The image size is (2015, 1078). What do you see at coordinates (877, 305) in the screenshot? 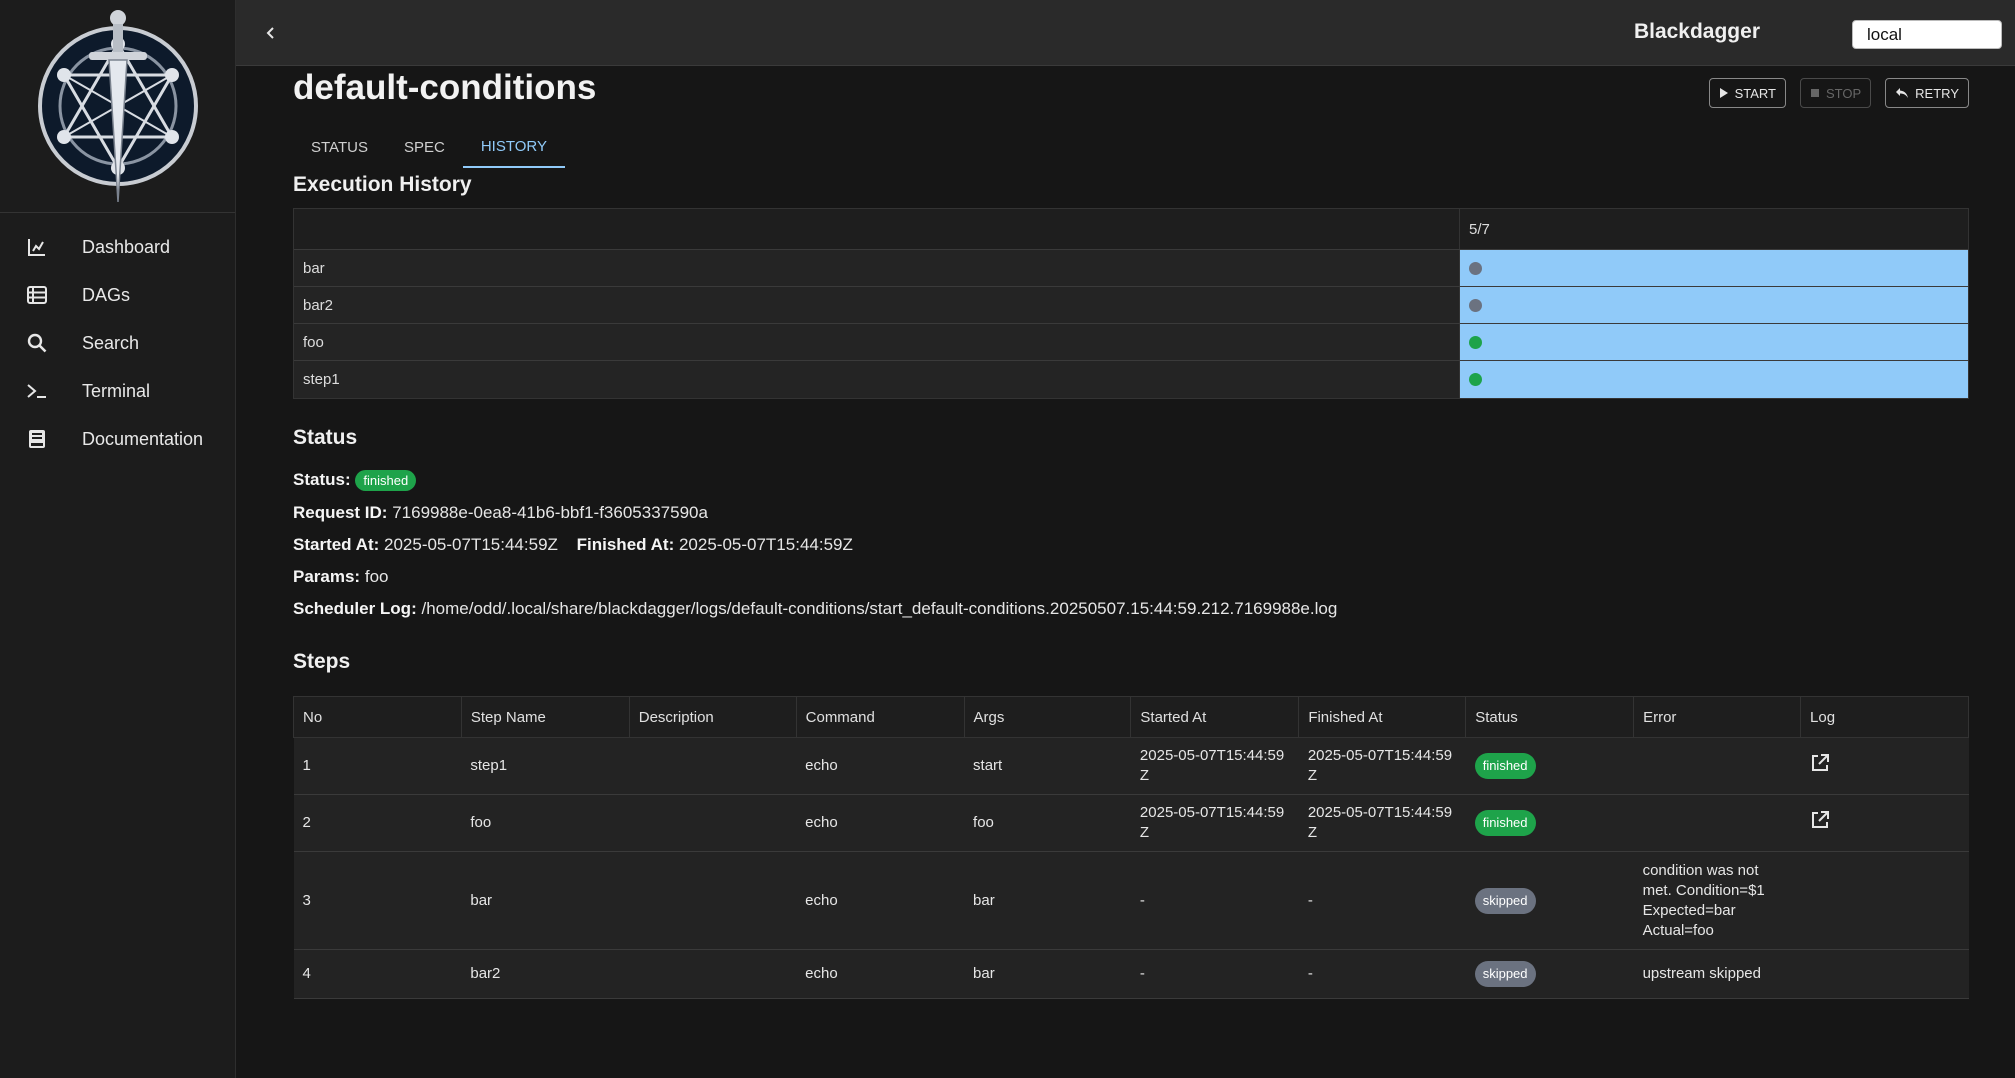
I see `history-step-name: bar2` at bounding box center [877, 305].